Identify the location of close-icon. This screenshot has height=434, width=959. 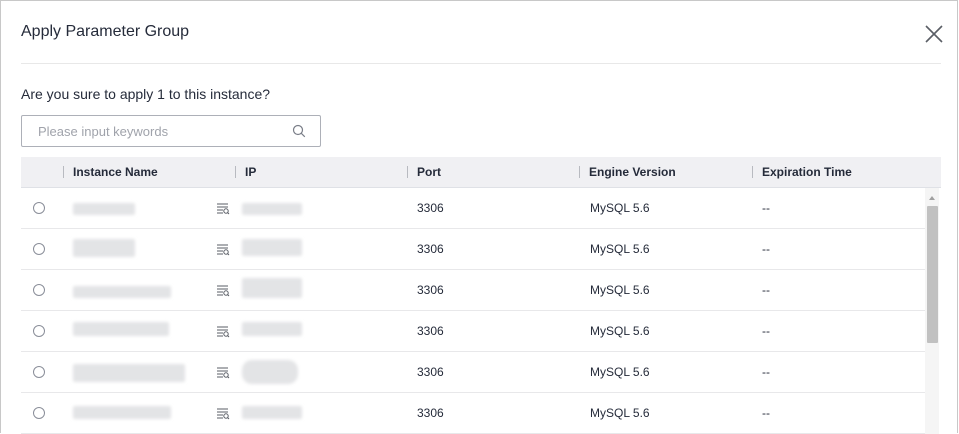
(934, 34).